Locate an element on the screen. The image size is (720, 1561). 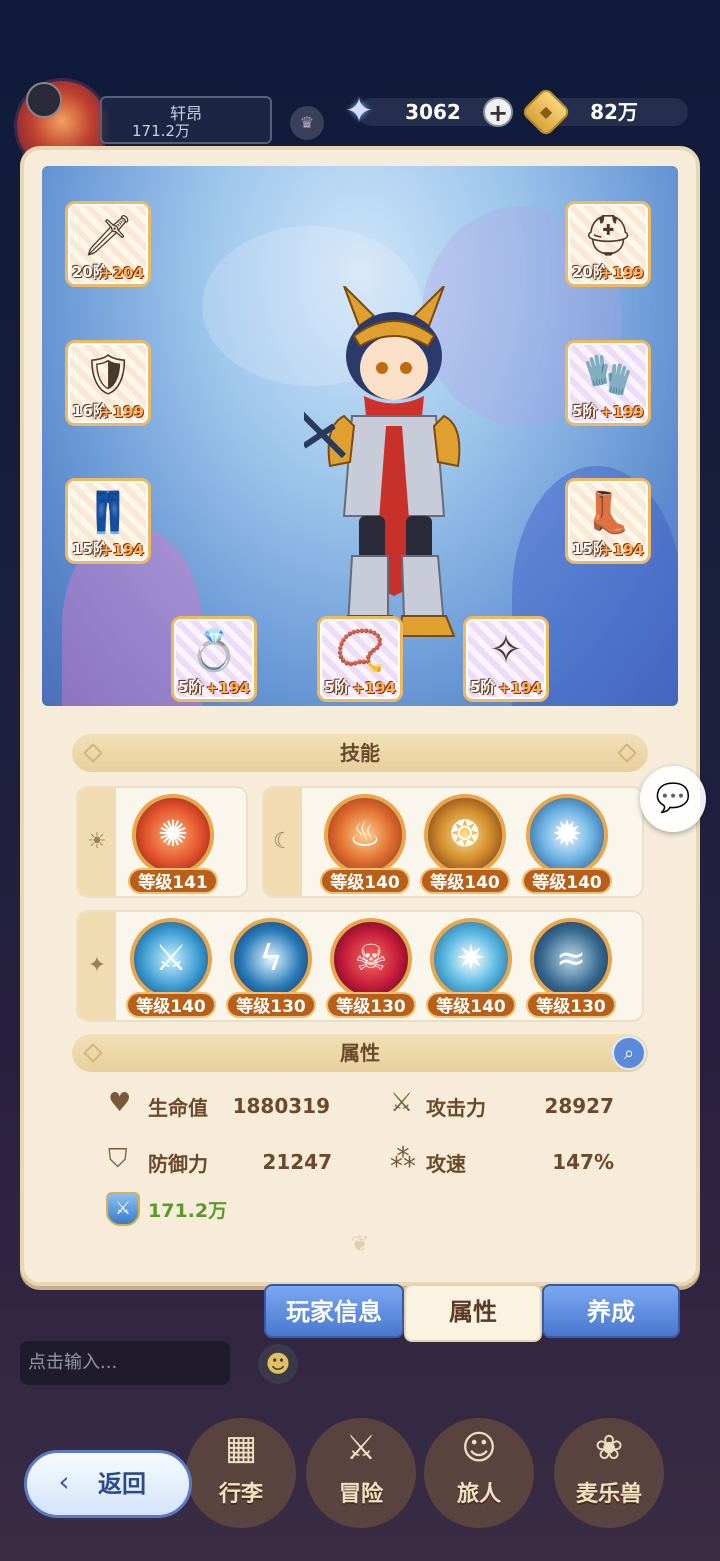
equip-slot-gloves: 🧤 5阶 +199 is located at coordinates (608, 383).